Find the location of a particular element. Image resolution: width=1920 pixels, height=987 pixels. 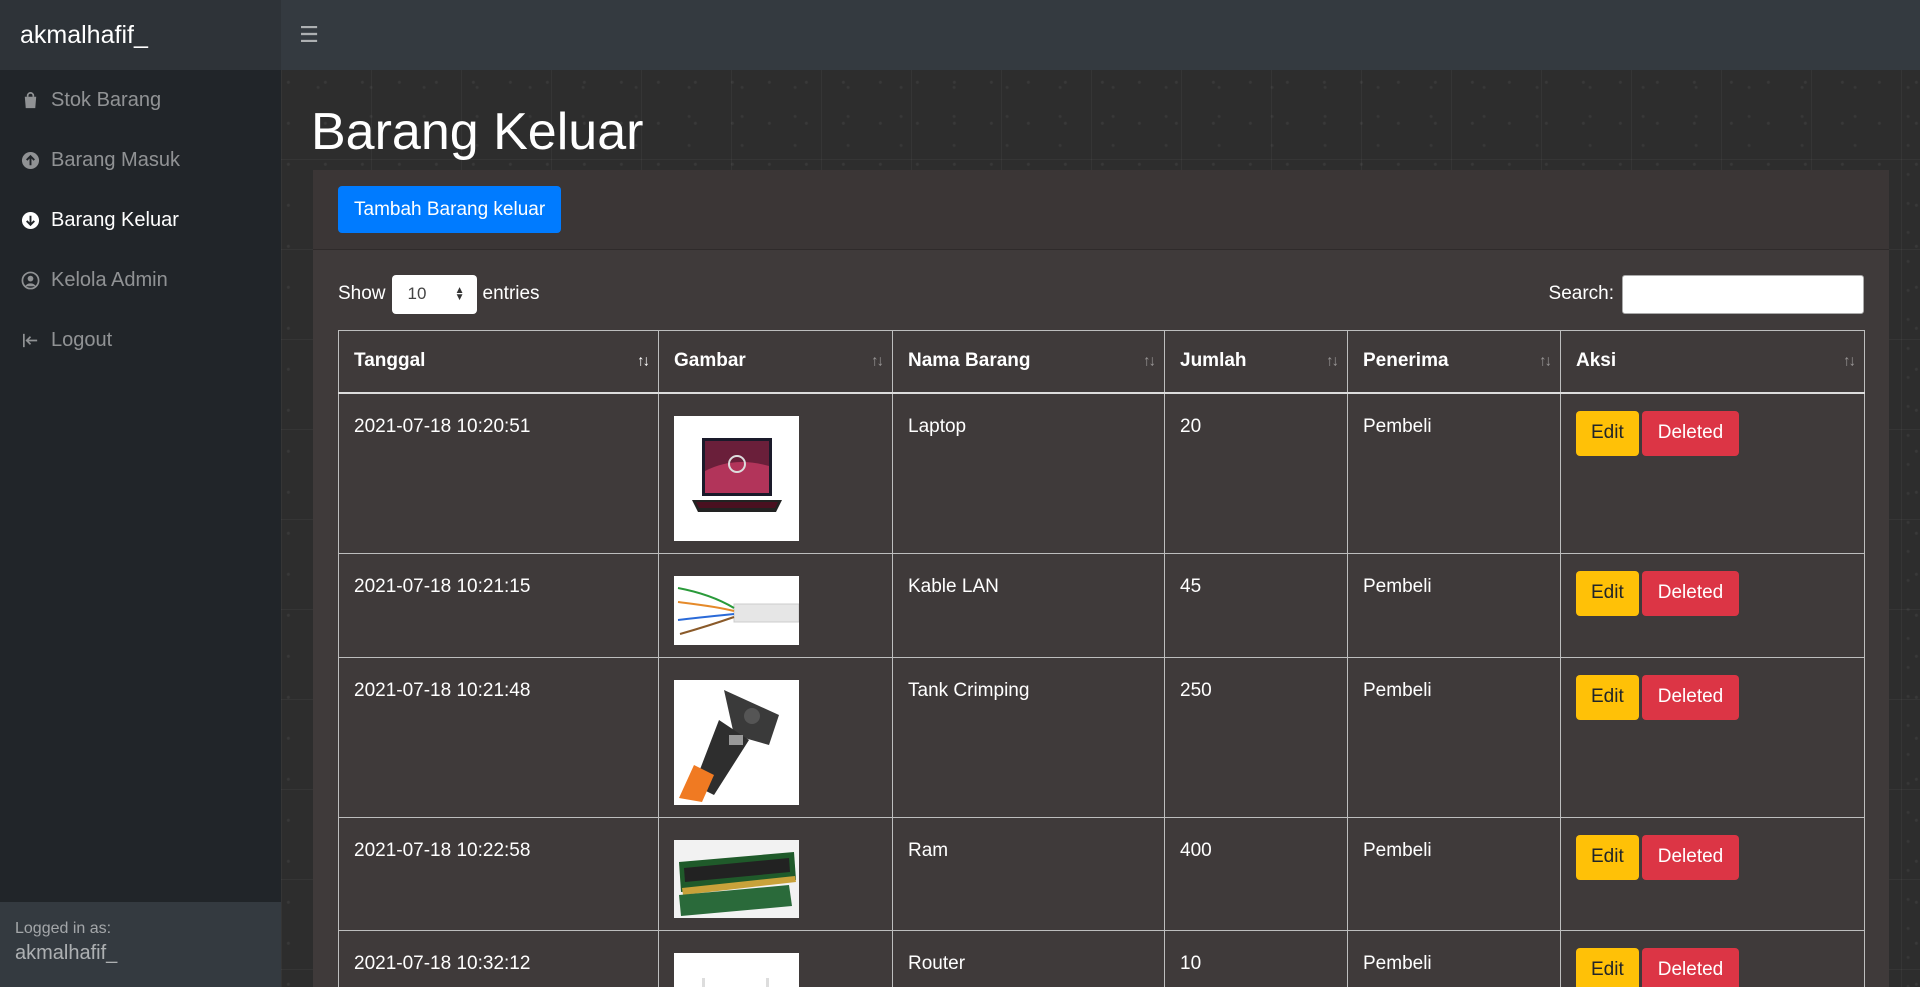

sidebar-item-barang-keluar: Barang Keluar is located at coordinates (140, 220).